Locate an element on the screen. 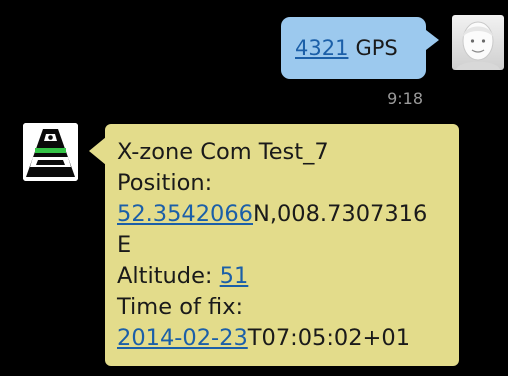  outgoing-message-text: 4321 GPS is located at coordinates (346, 48).